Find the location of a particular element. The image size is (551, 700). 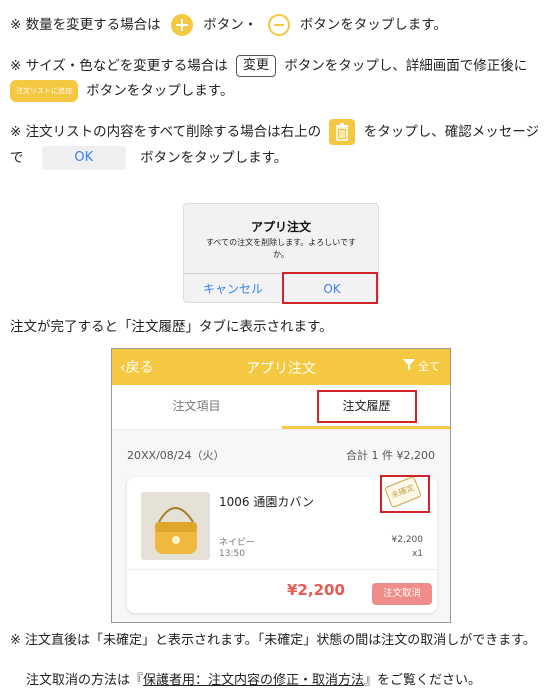

product-price: ¥2,200 is located at coordinates (407, 540).